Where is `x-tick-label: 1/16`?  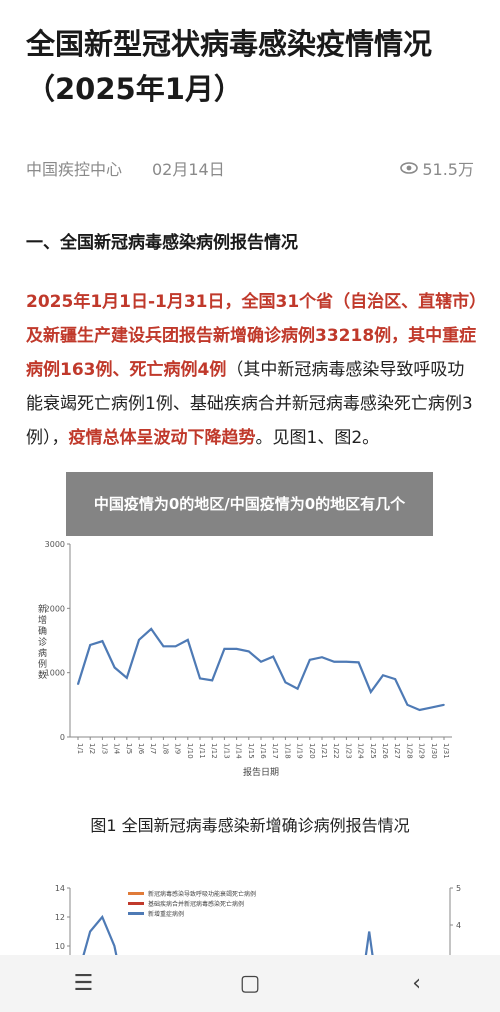 x-tick-label: 1/16 is located at coordinates (263, 751).